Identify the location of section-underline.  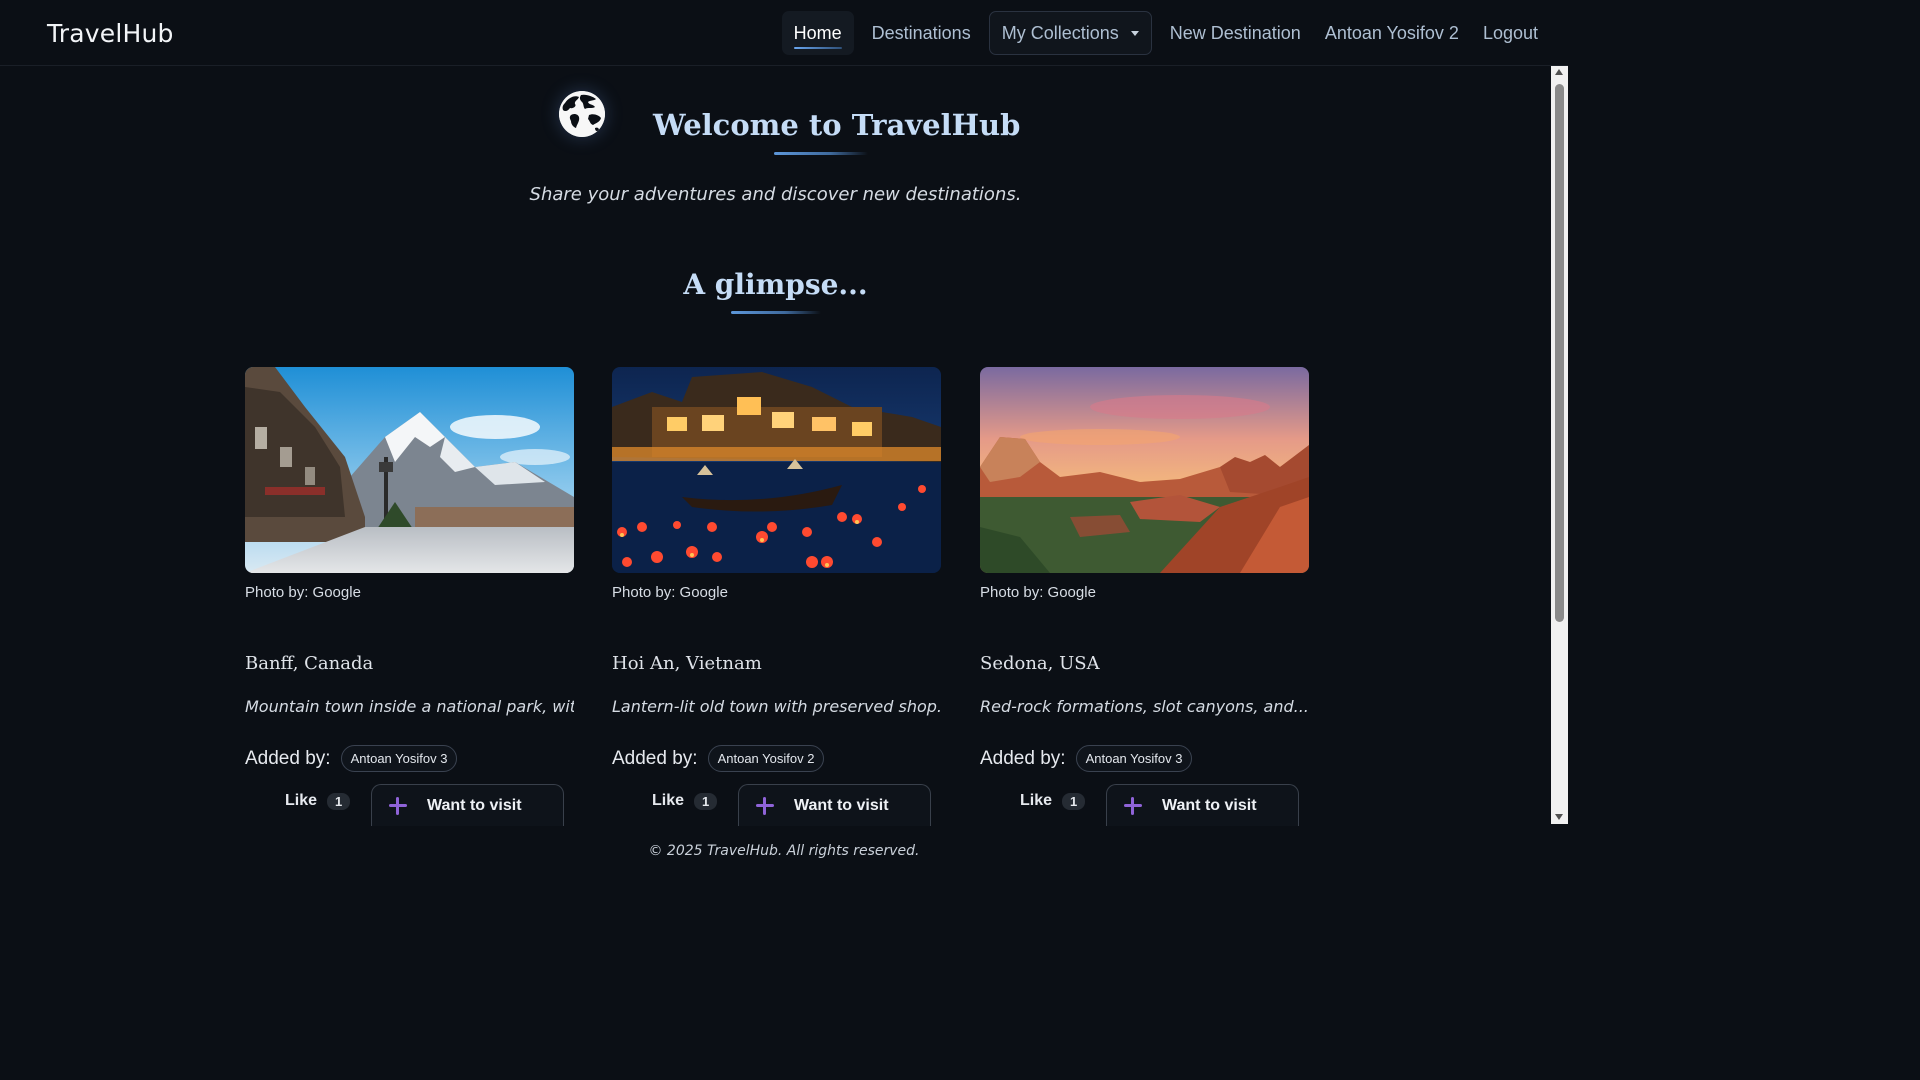
(776, 312).